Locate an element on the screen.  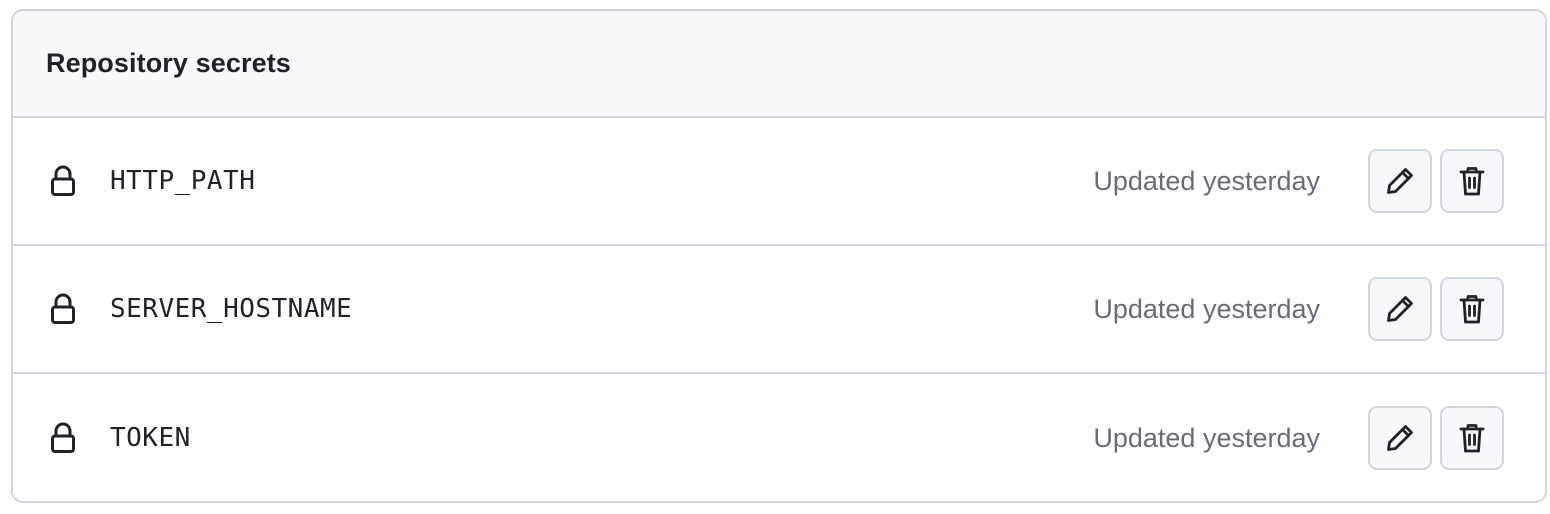
panel-title: Repository secrets is located at coordinates (168, 63).